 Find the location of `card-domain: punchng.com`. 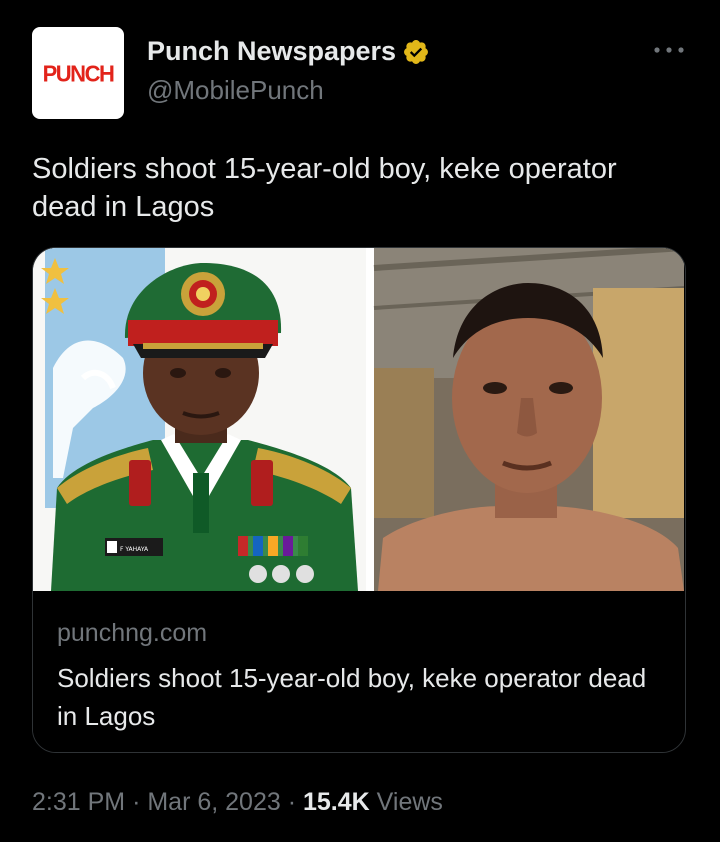

card-domain: punchng.com is located at coordinates (132, 633).